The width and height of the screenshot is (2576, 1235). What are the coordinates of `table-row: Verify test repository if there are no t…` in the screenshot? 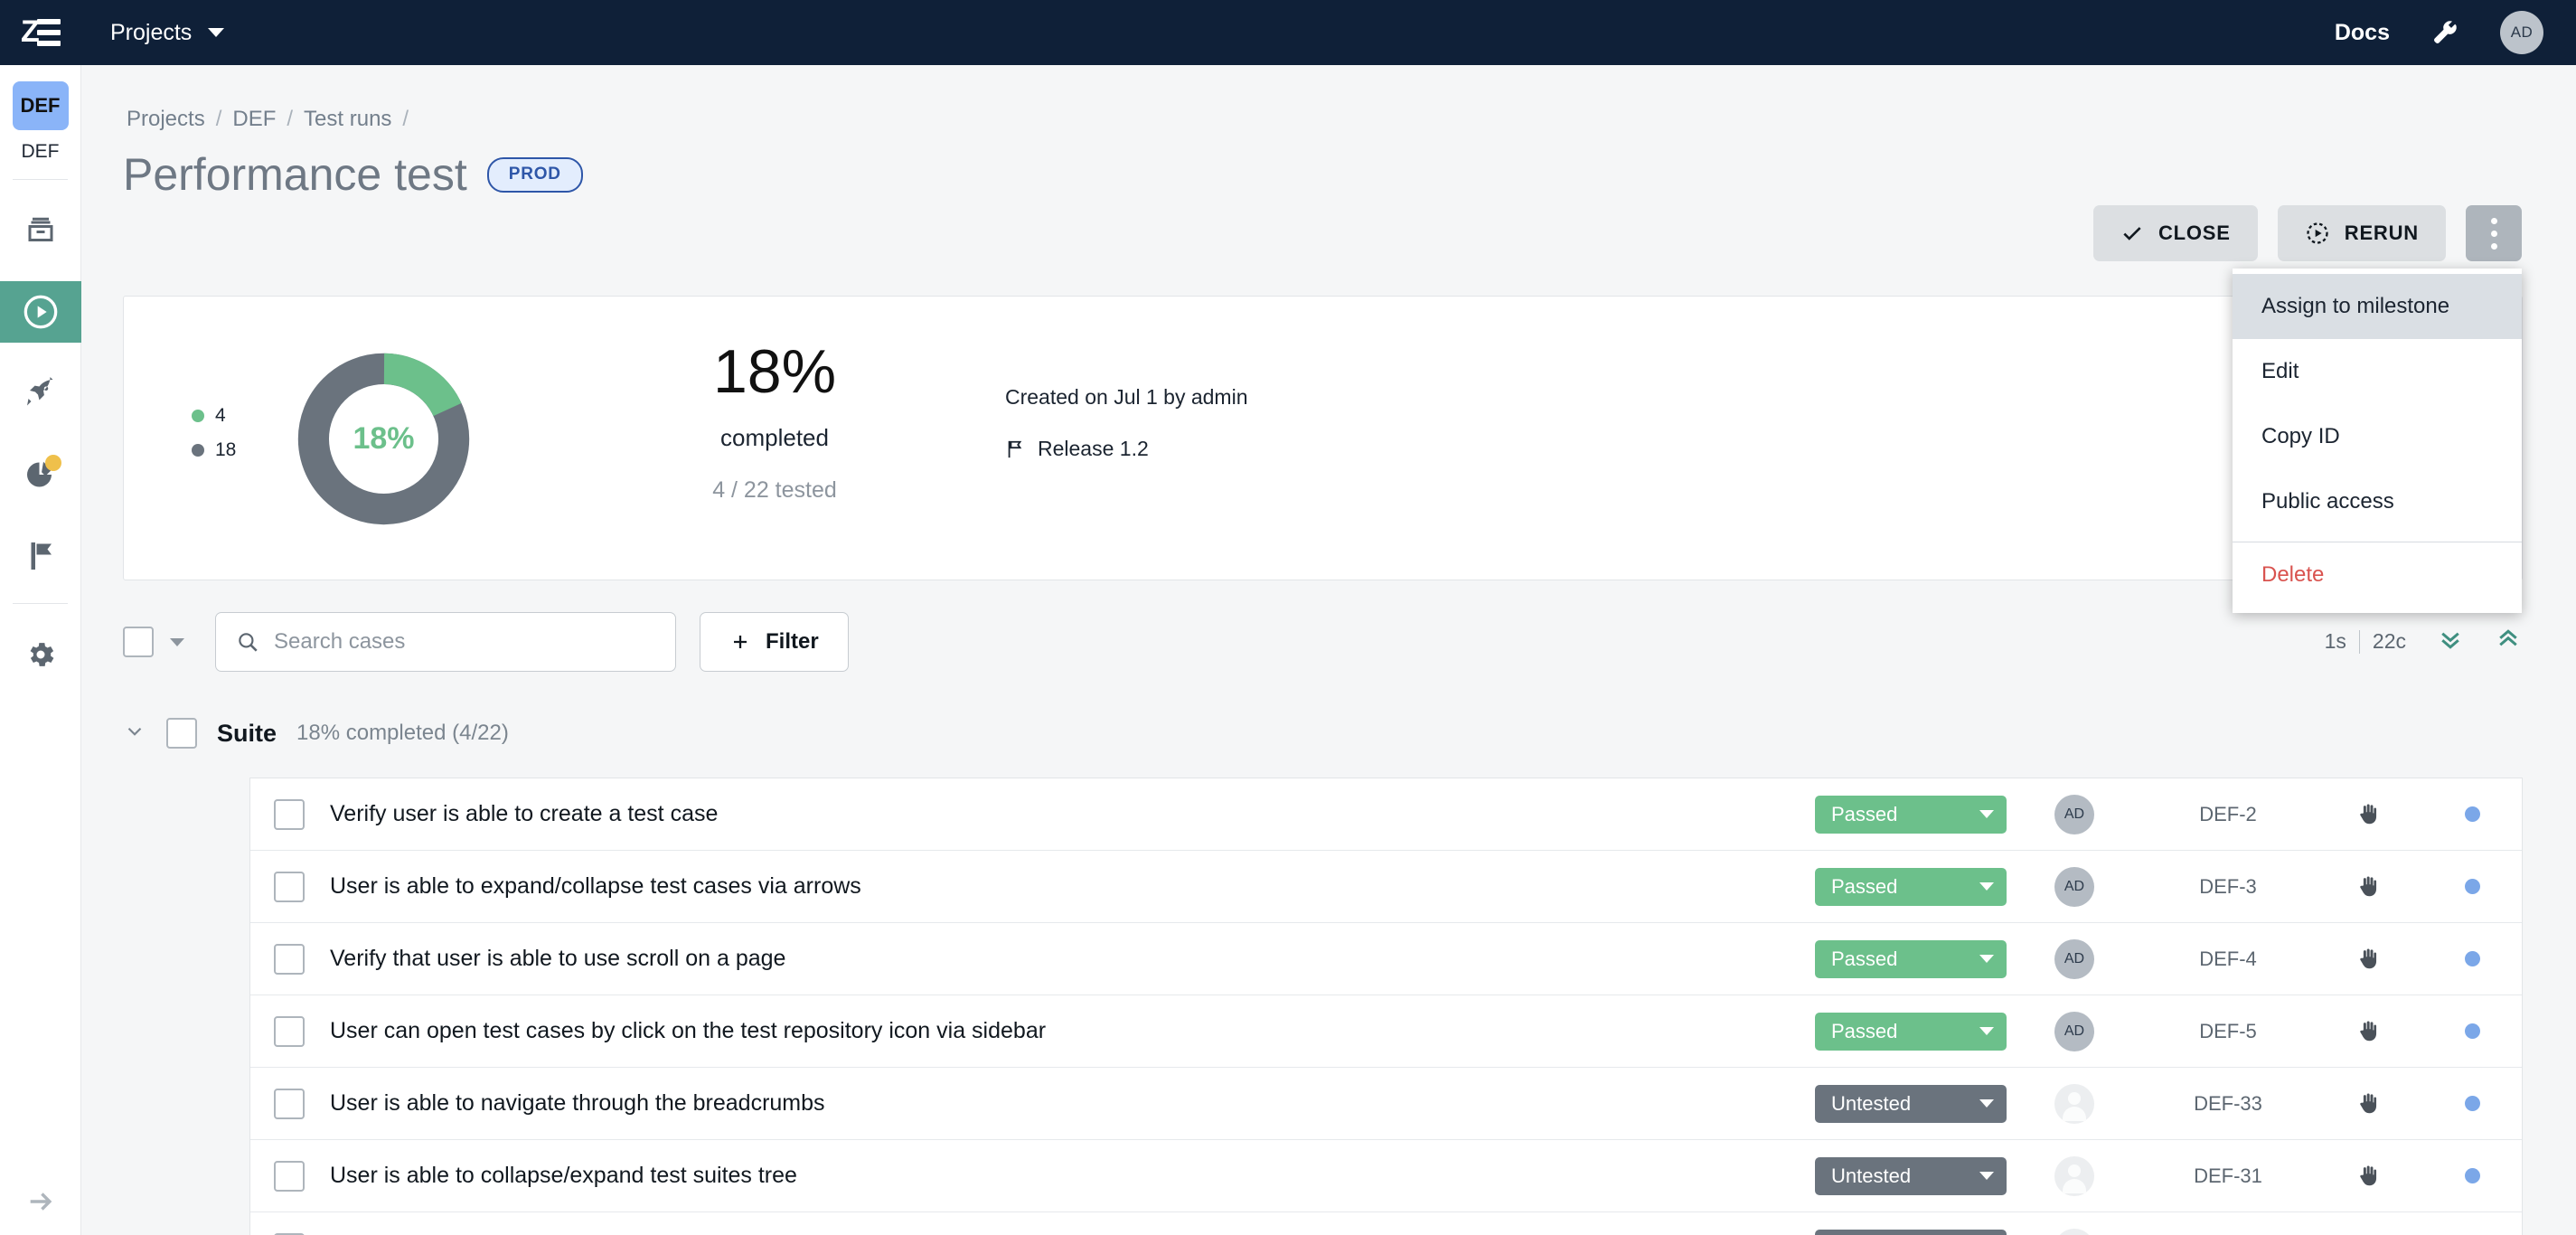 It's located at (1386, 1223).